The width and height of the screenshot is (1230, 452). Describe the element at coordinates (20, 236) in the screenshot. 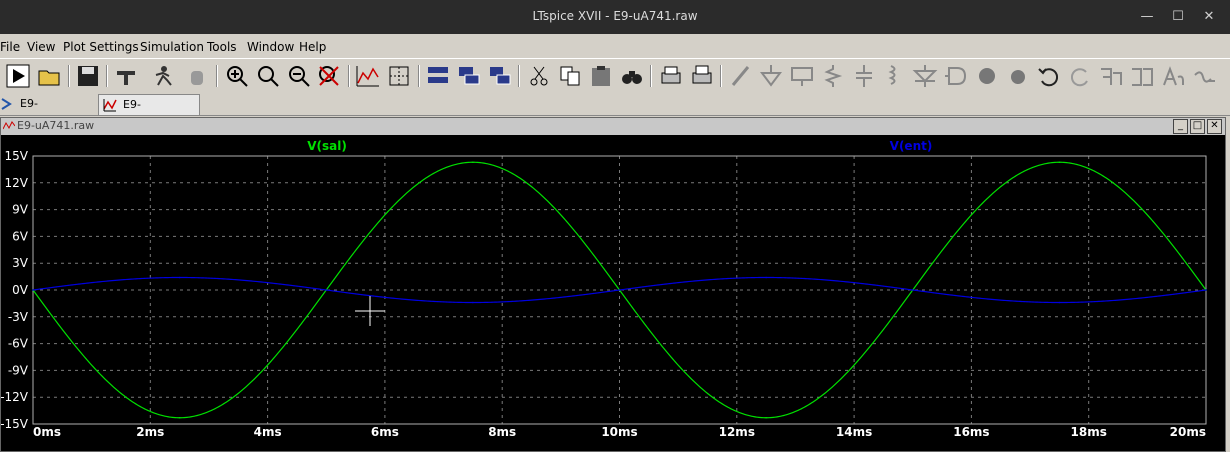

I see `y-tick-label: 6V` at that location.